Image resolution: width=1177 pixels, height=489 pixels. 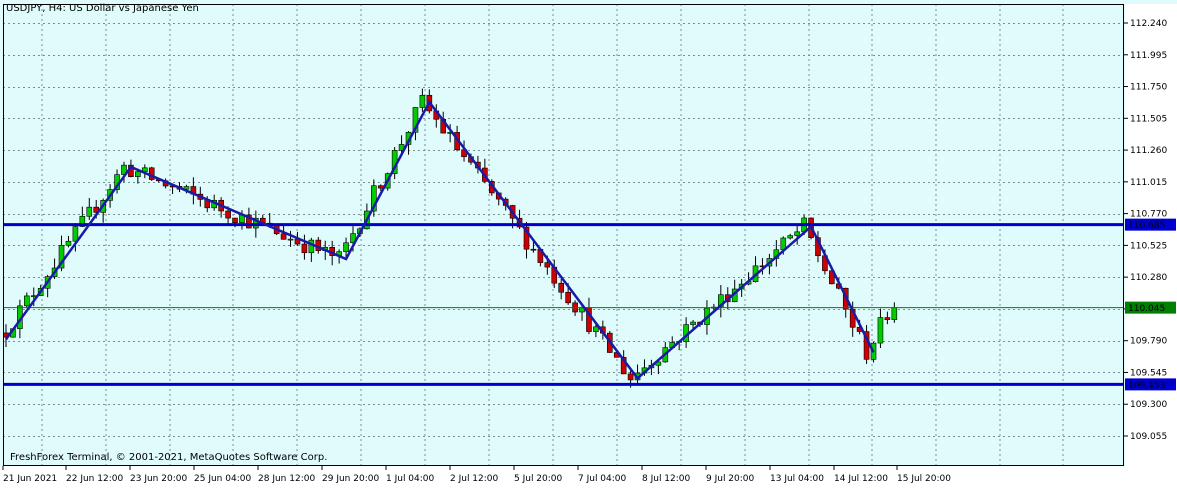 What do you see at coordinates (602, 479) in the screenshot?
I see `x-tick-label: 7 Jul 04:00` at bounding box center [602, 479].